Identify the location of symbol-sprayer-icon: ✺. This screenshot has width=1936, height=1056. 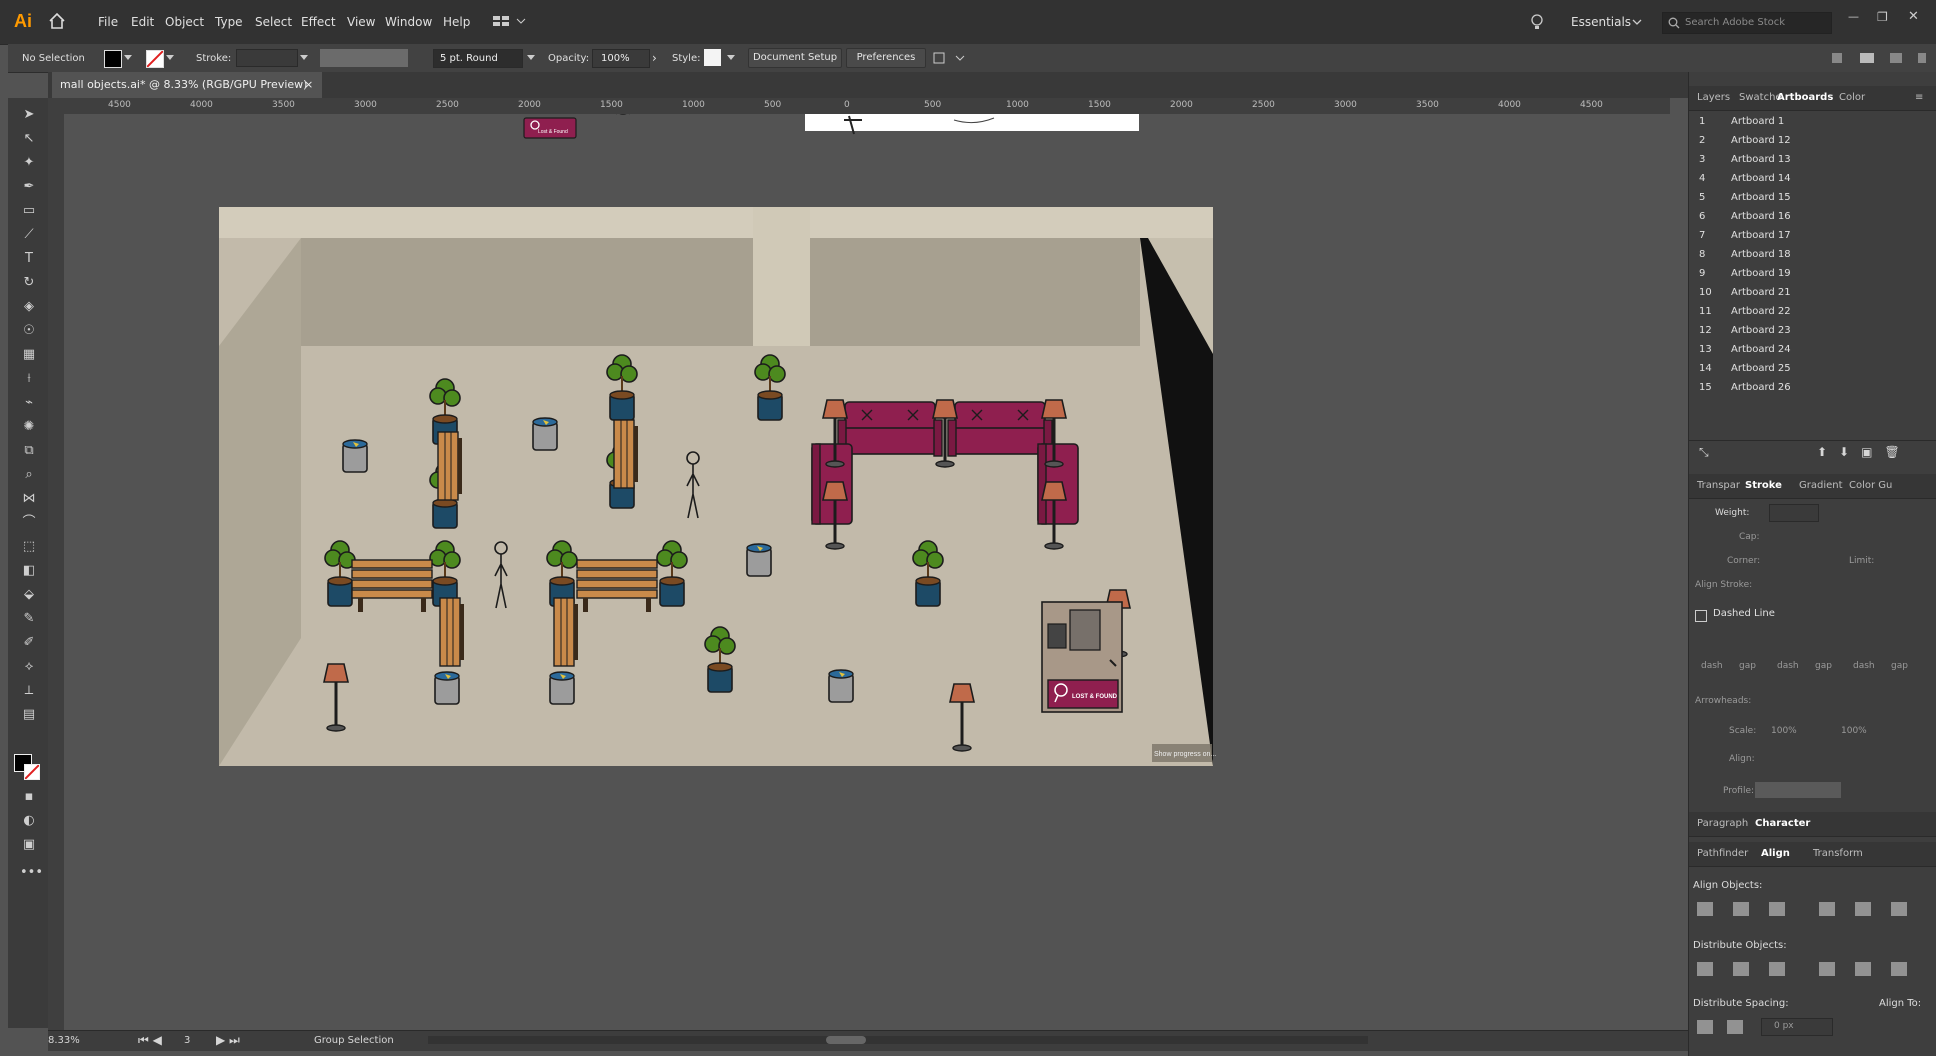
(29, 427).